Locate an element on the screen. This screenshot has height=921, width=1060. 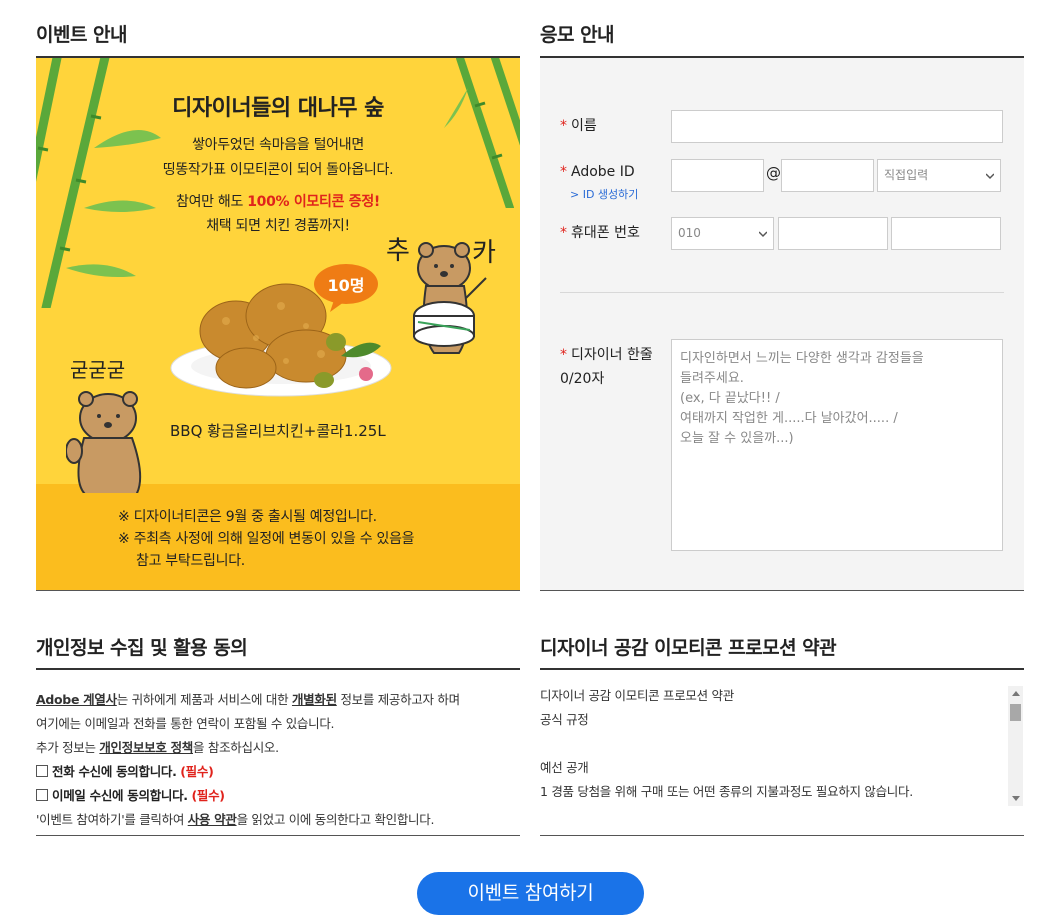
event-section-title: 이벤트 안내 is located at coordinates (82, 35).